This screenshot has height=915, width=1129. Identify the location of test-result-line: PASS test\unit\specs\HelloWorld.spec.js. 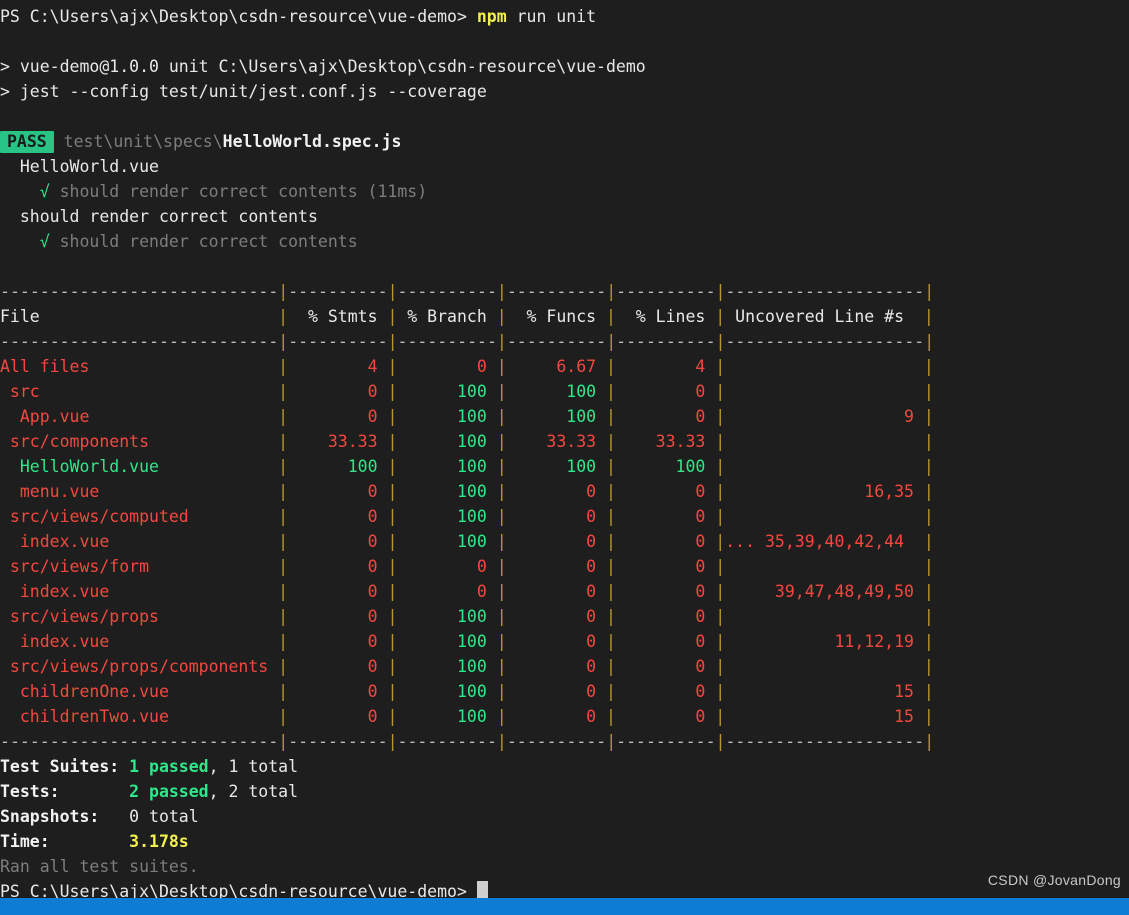
(564, 141).